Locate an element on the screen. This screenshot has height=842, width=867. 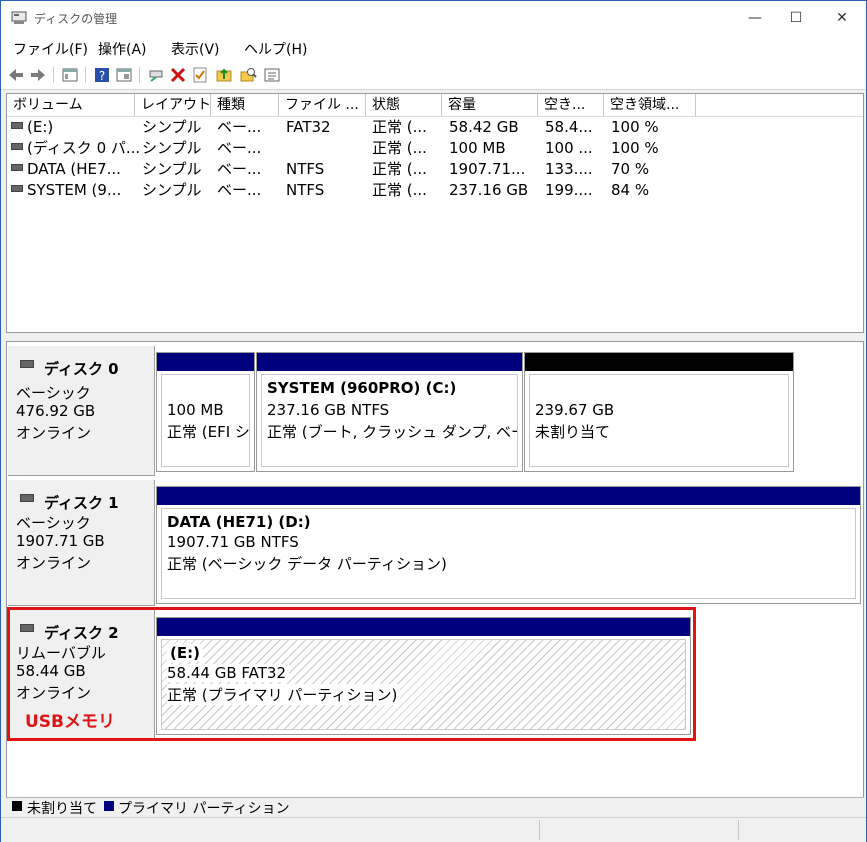
cell-percent-free: 70 % is located at coordinates (630, 169).